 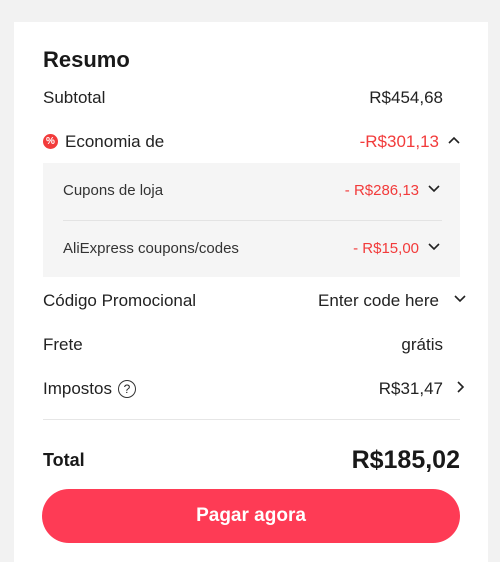 I want to click on breakdown-divider, so click(x=252, y=220).